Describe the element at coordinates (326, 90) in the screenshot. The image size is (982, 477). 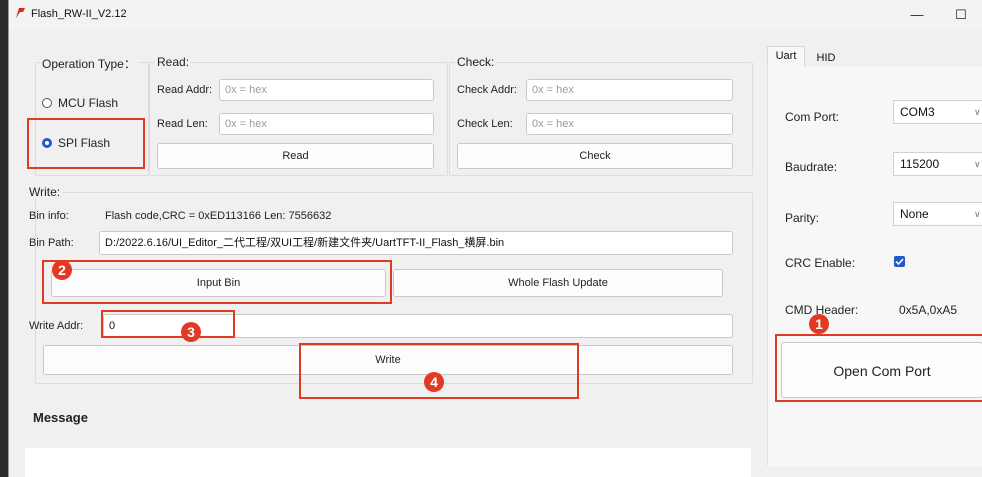
I see `read-addr-input: 0x = hex` at that location.